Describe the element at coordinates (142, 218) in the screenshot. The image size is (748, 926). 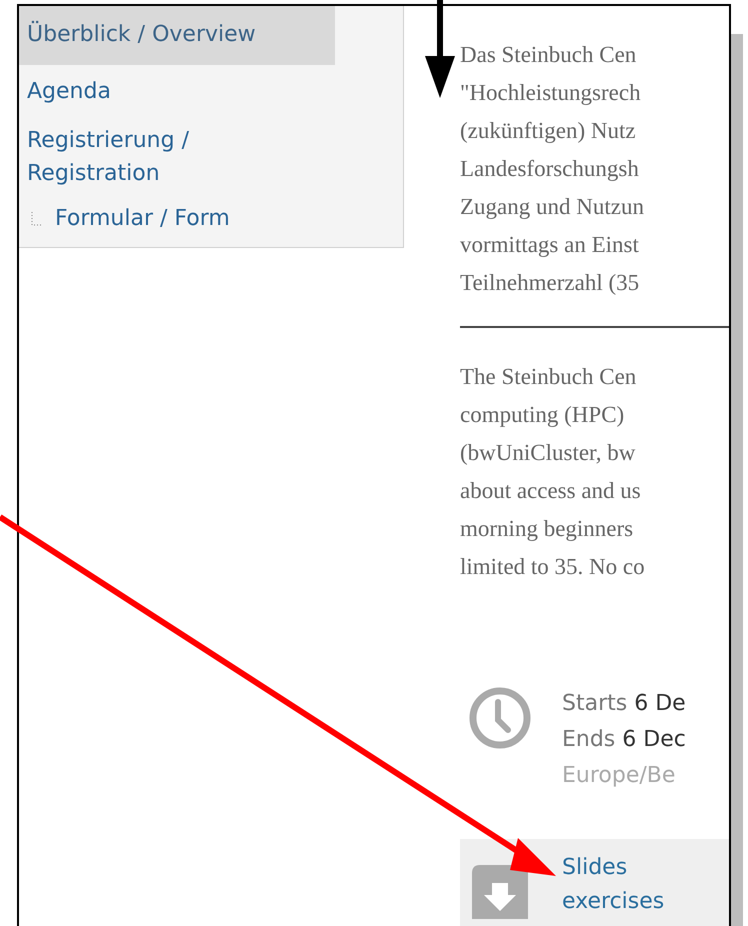
I see `sidebar-subitem: Formular / Form` at that location.